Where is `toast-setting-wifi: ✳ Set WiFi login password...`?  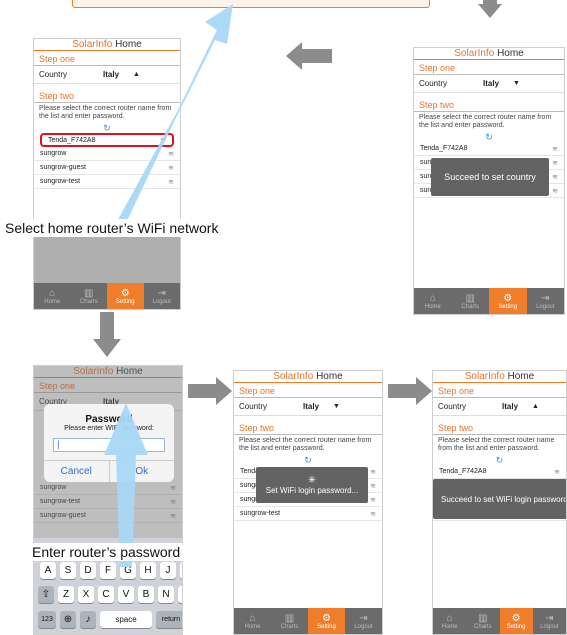 toast-setting-wifi: ✳ Set WiFi login password... is located at coordinates (312, 485).